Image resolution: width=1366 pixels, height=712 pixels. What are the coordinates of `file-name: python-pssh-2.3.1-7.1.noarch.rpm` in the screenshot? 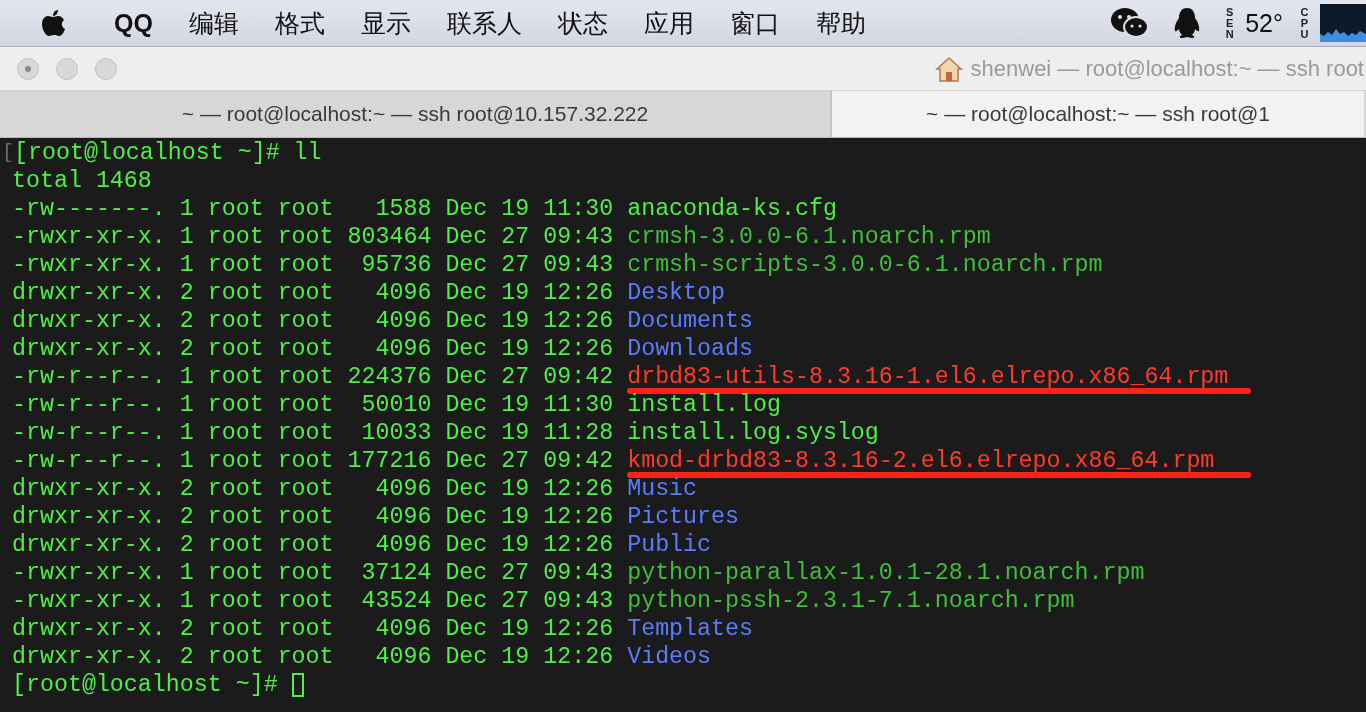 It's located at (851, 601).